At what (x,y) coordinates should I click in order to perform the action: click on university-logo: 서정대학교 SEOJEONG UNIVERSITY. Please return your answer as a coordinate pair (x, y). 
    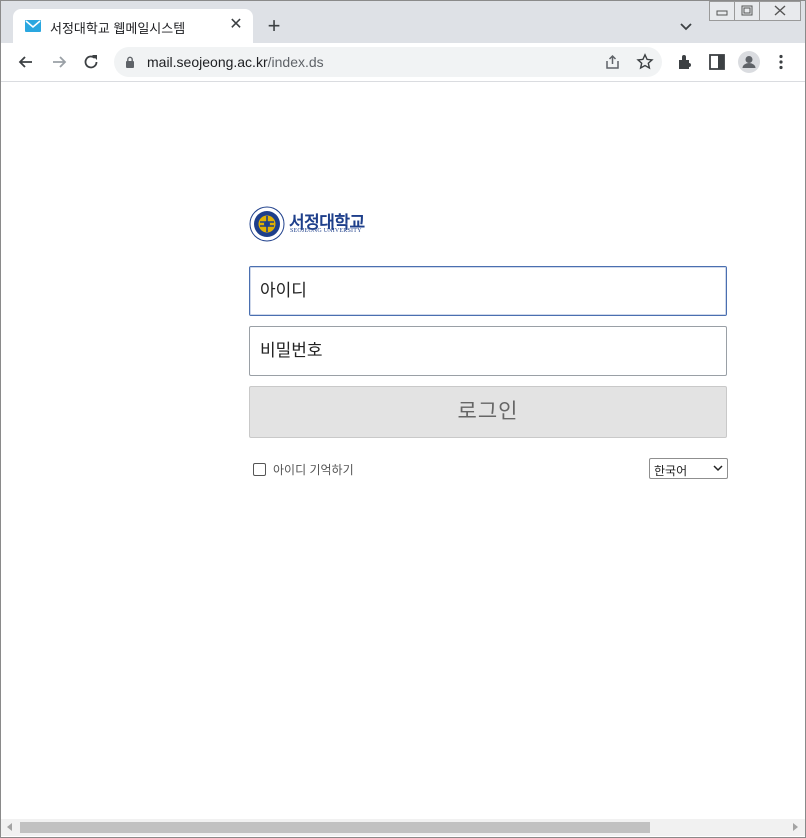
    Looking at the image, I should click on (314, 223).